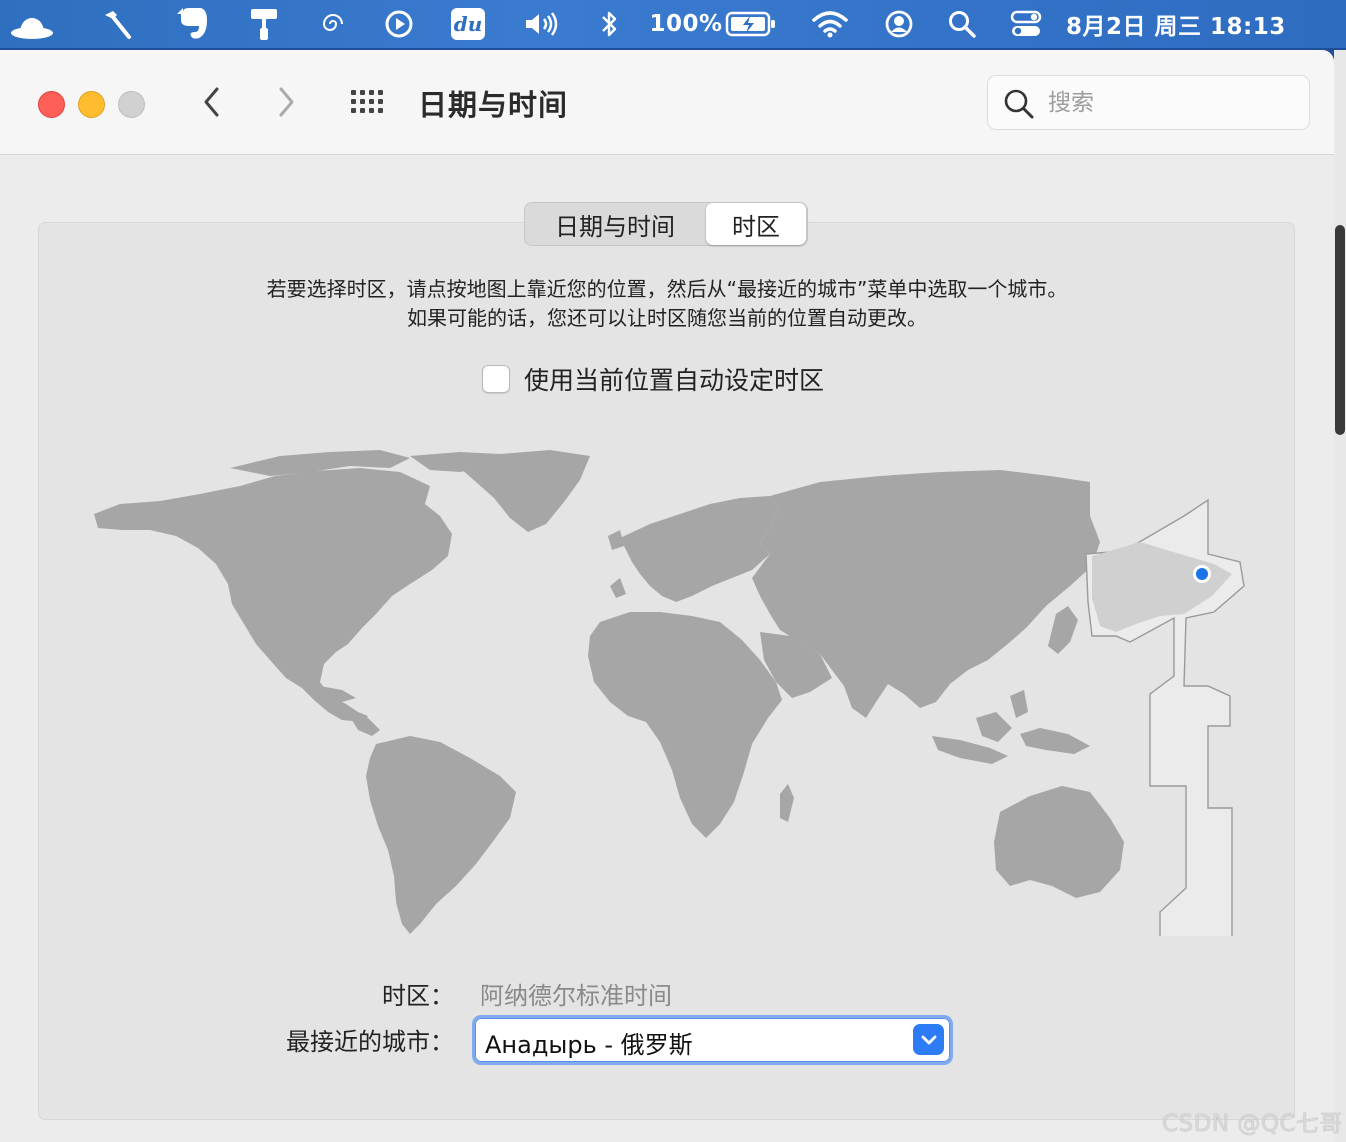 The image size is (1346, 1142). Describe the element at coordinates (899, 24) in the screenshot. I see `user-circle-icon` at that location.